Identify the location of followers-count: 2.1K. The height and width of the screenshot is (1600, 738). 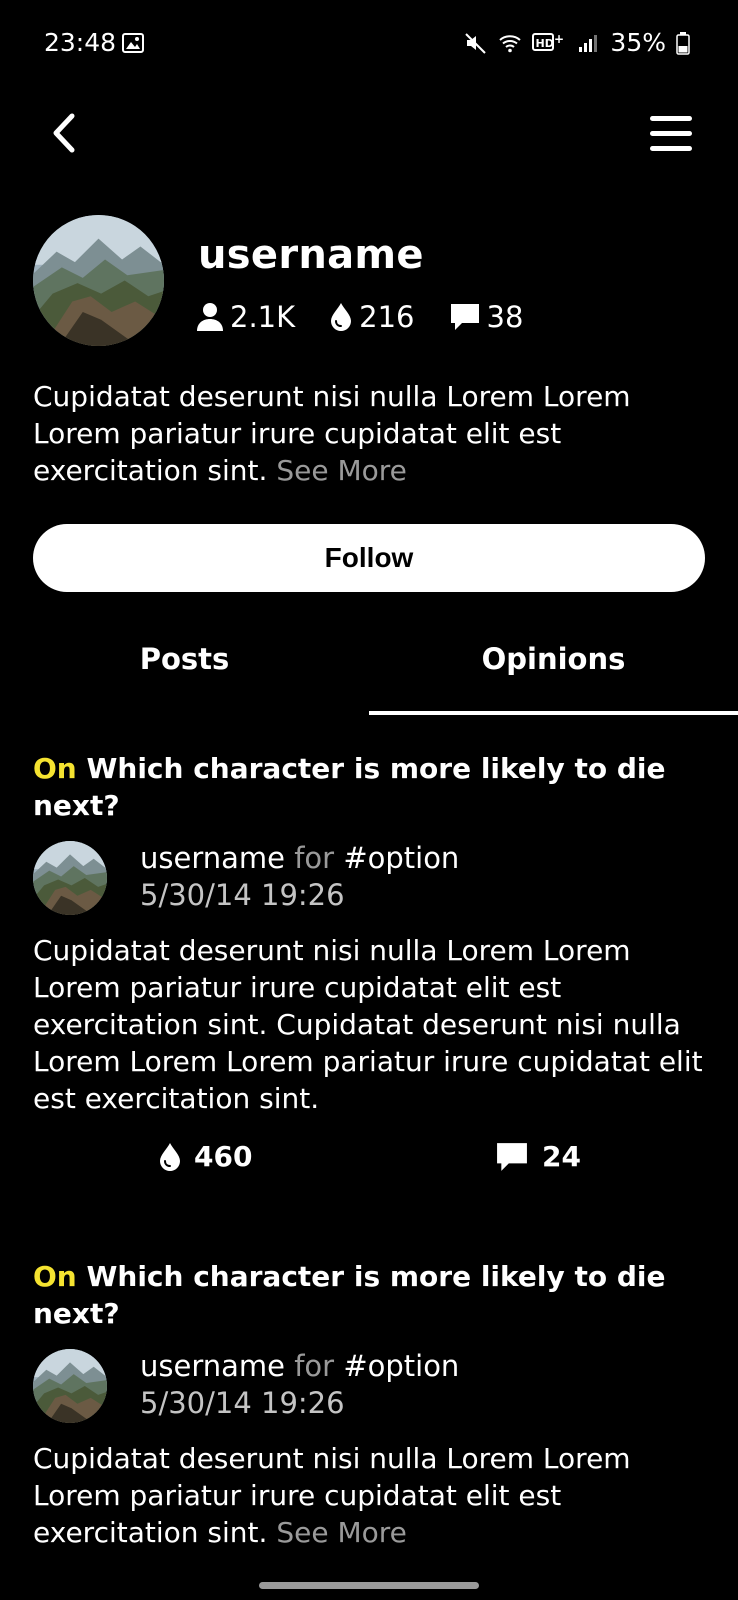
(263, 317).